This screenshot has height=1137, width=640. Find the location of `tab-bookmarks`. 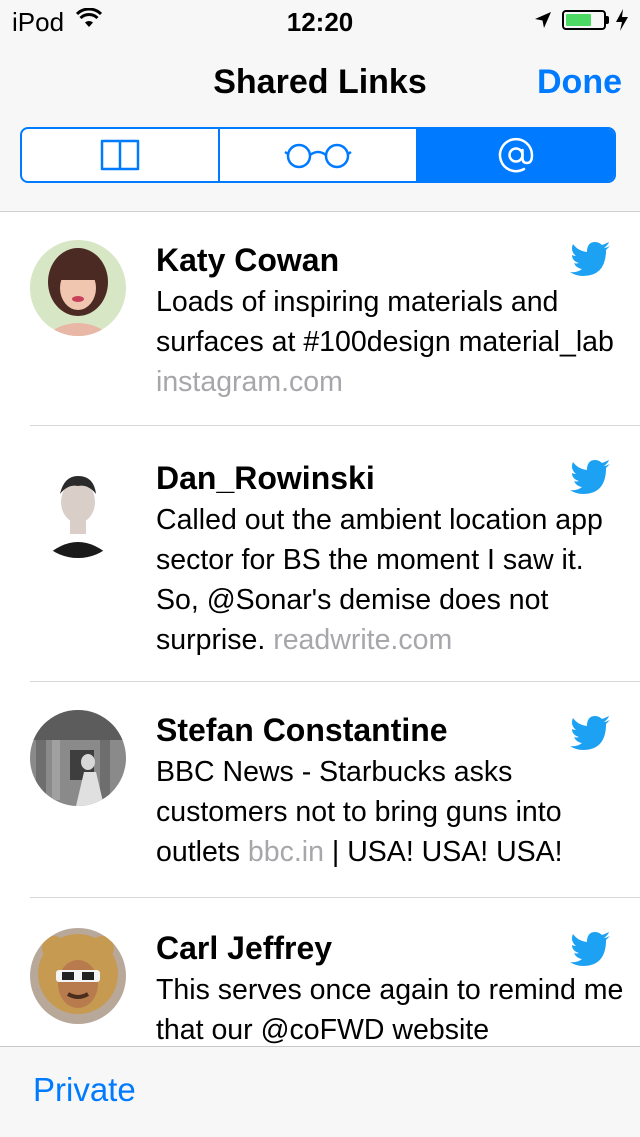

tab-bookmarks is located at coordinates (121, 155).